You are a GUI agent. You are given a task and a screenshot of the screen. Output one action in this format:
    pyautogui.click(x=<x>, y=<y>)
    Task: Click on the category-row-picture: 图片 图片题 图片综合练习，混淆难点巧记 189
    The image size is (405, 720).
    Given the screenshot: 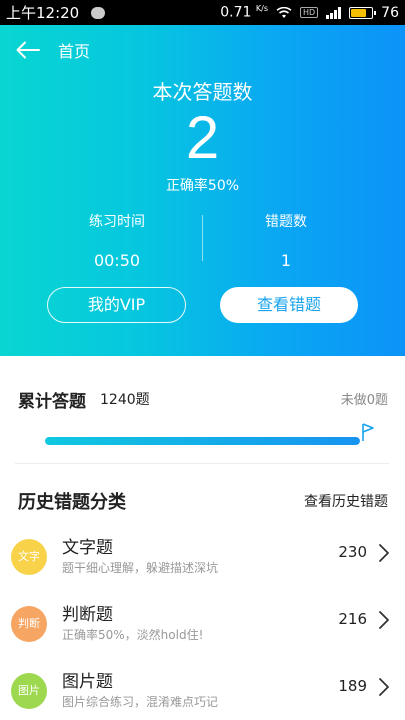 What is the action you would take?
    pyautogui.click(x=202, y=690)
    